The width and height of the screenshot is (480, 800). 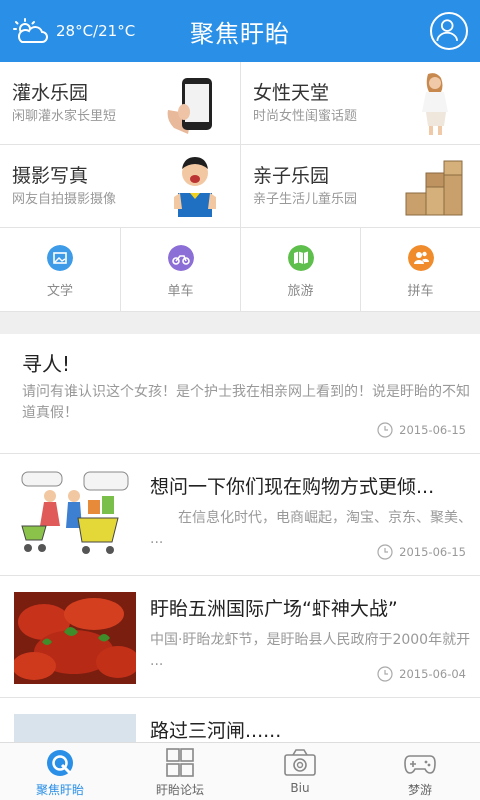 I want to click on nav-tab-focus: 聚焦盱眙, so click(x=60, y=771).